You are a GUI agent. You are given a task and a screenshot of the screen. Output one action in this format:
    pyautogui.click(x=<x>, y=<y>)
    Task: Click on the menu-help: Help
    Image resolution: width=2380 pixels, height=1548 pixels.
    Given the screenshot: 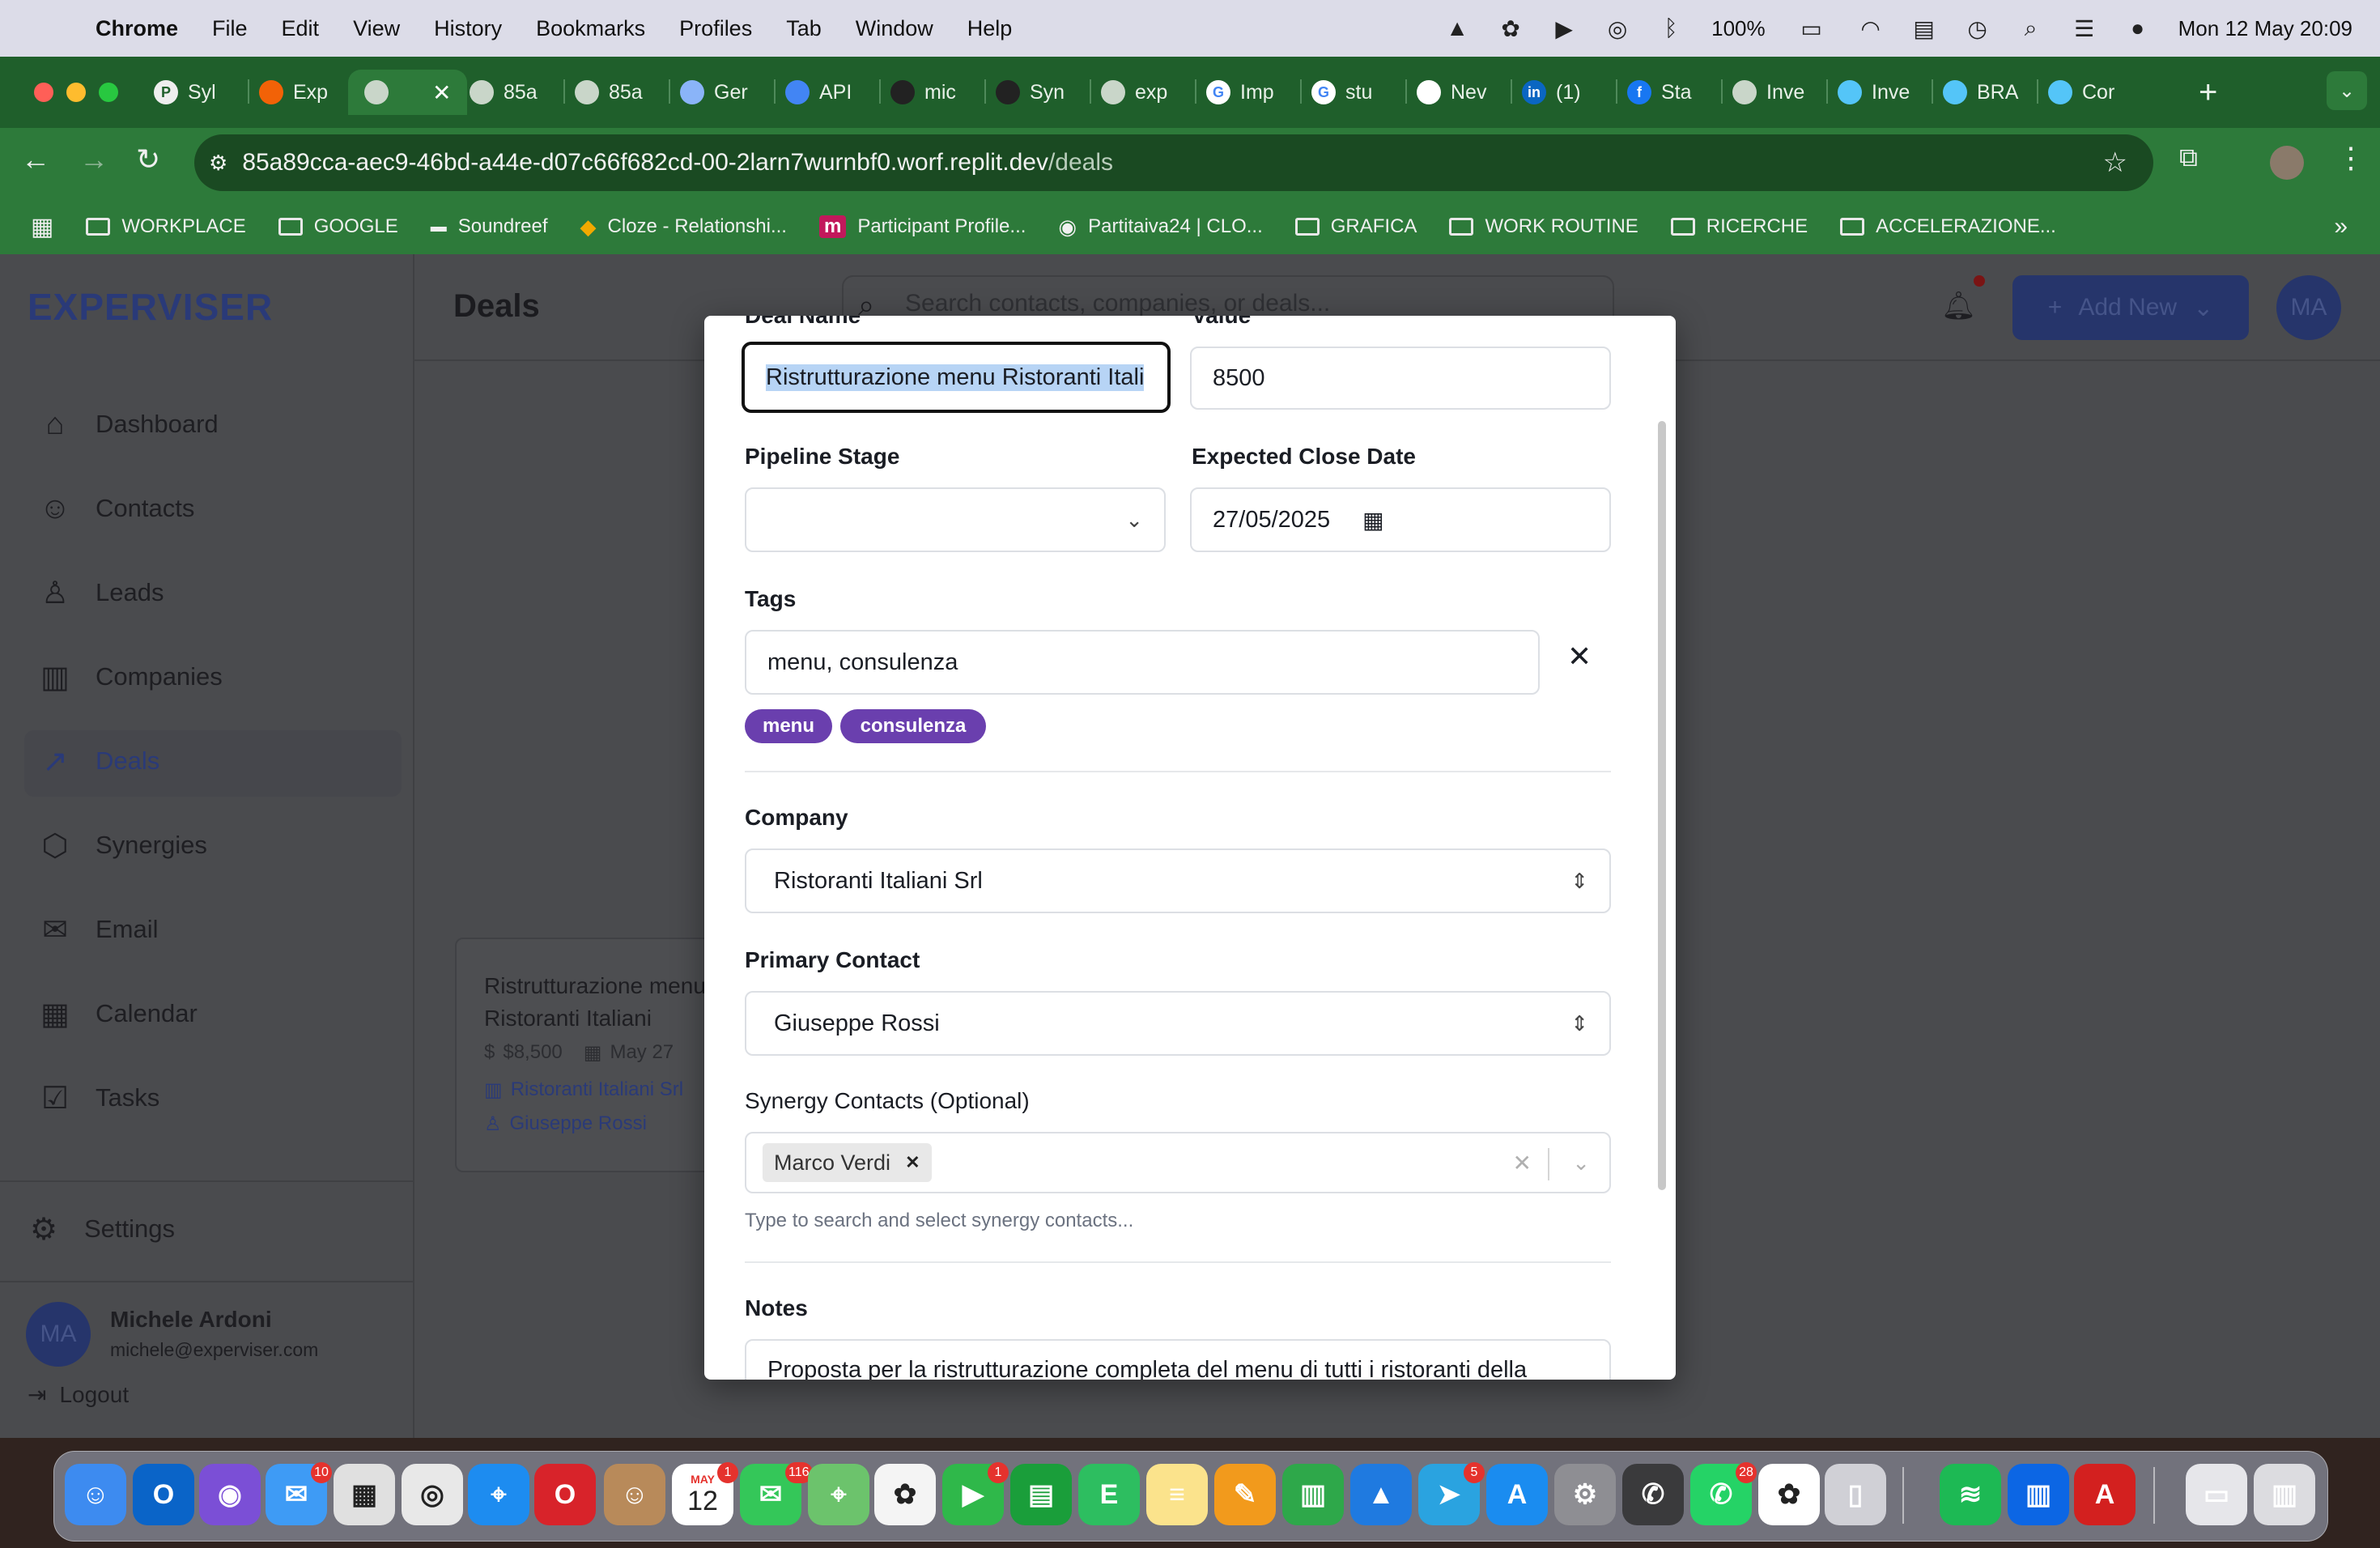 What is the action you would take?
    pyautogui.click(x=990, y=29)
    